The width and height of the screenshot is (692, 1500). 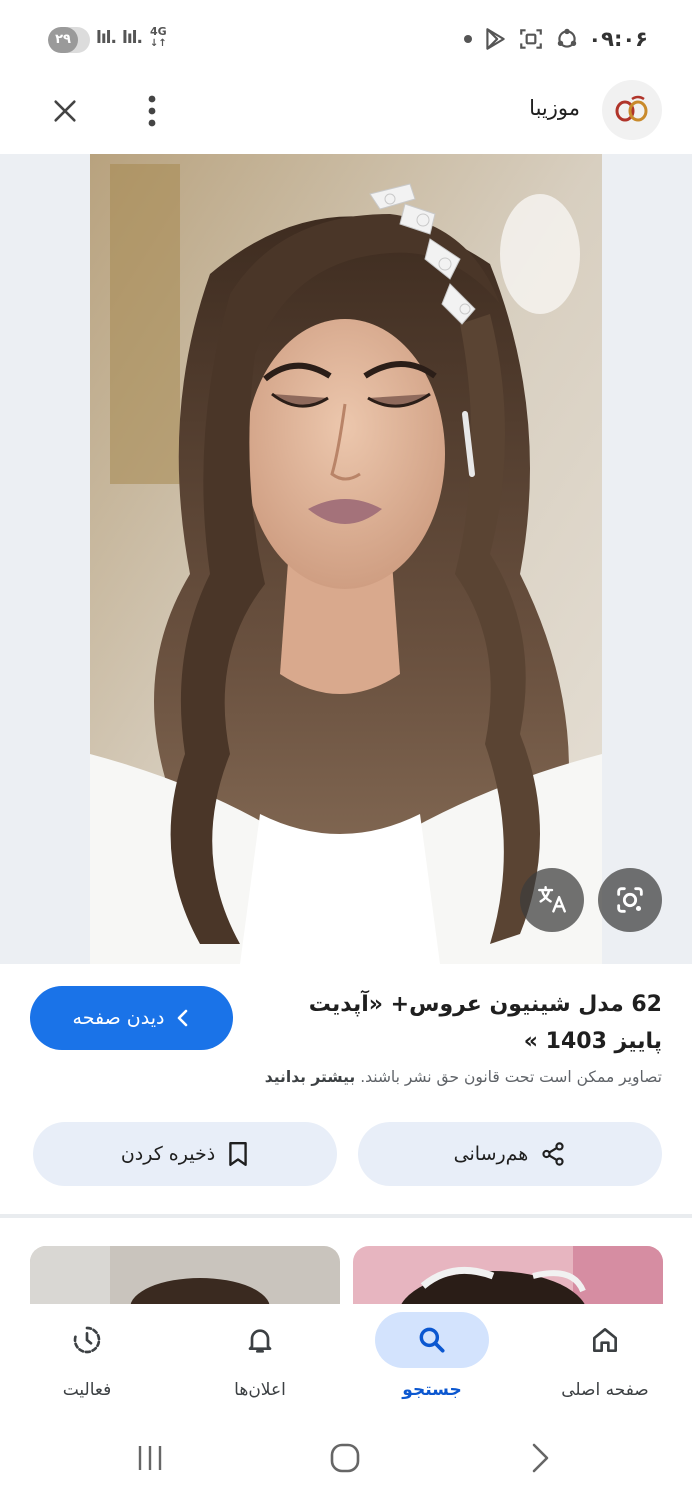 I want to click on more-options-button, so click(x=152, y=111).